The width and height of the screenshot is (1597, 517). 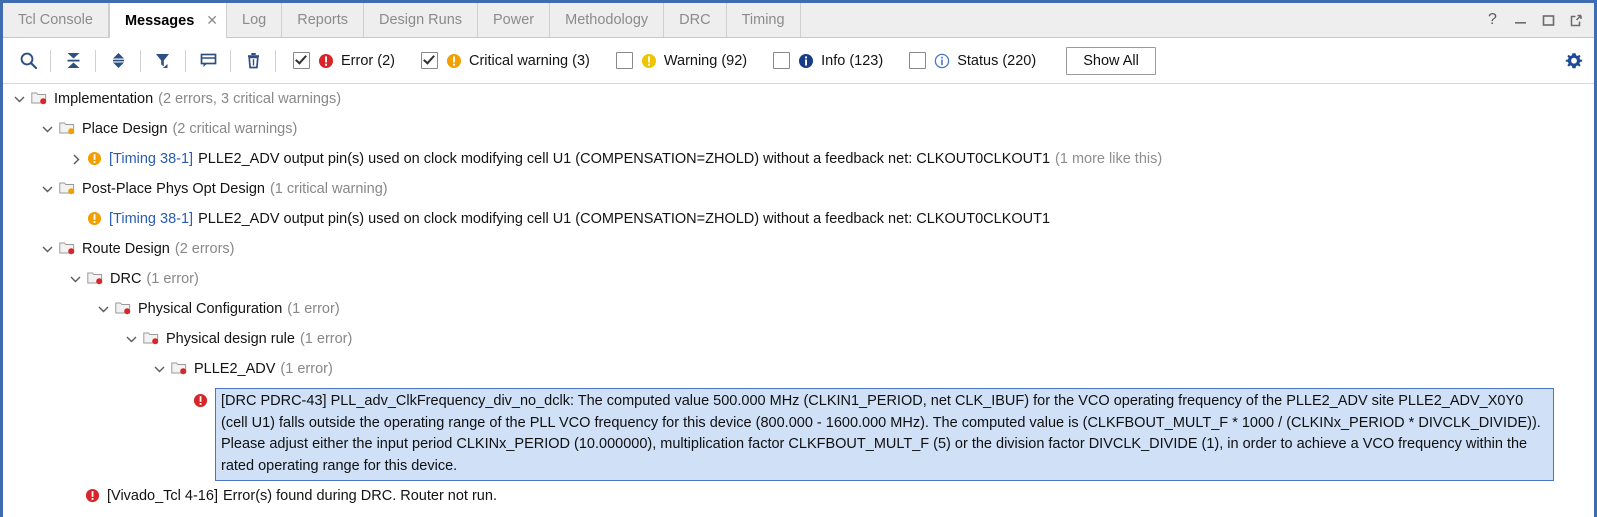 What do you see at coordinates (118, 61) in the screenshot?
I see `expand-collapse-icon` at bounding box center [118, 61].